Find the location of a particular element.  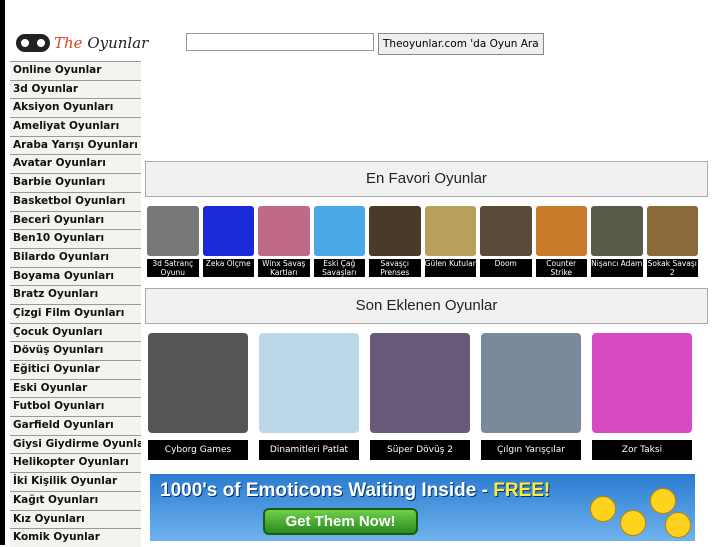

game-item: 3d Satranç Oyunu is located at coordinates (173, 241).